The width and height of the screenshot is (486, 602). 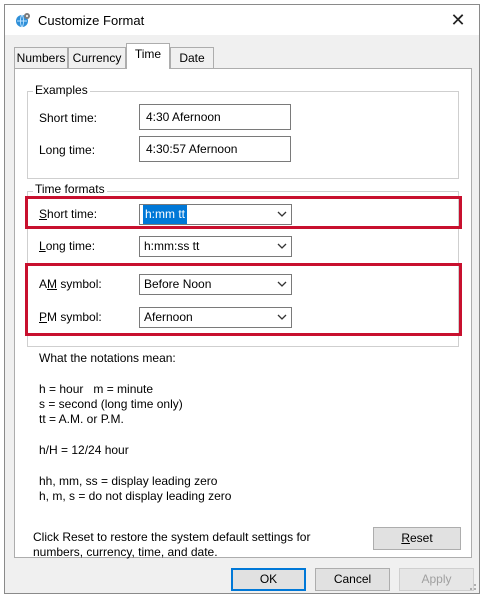 I want to click on close-icon: ✕, so click(x=458, y=19).